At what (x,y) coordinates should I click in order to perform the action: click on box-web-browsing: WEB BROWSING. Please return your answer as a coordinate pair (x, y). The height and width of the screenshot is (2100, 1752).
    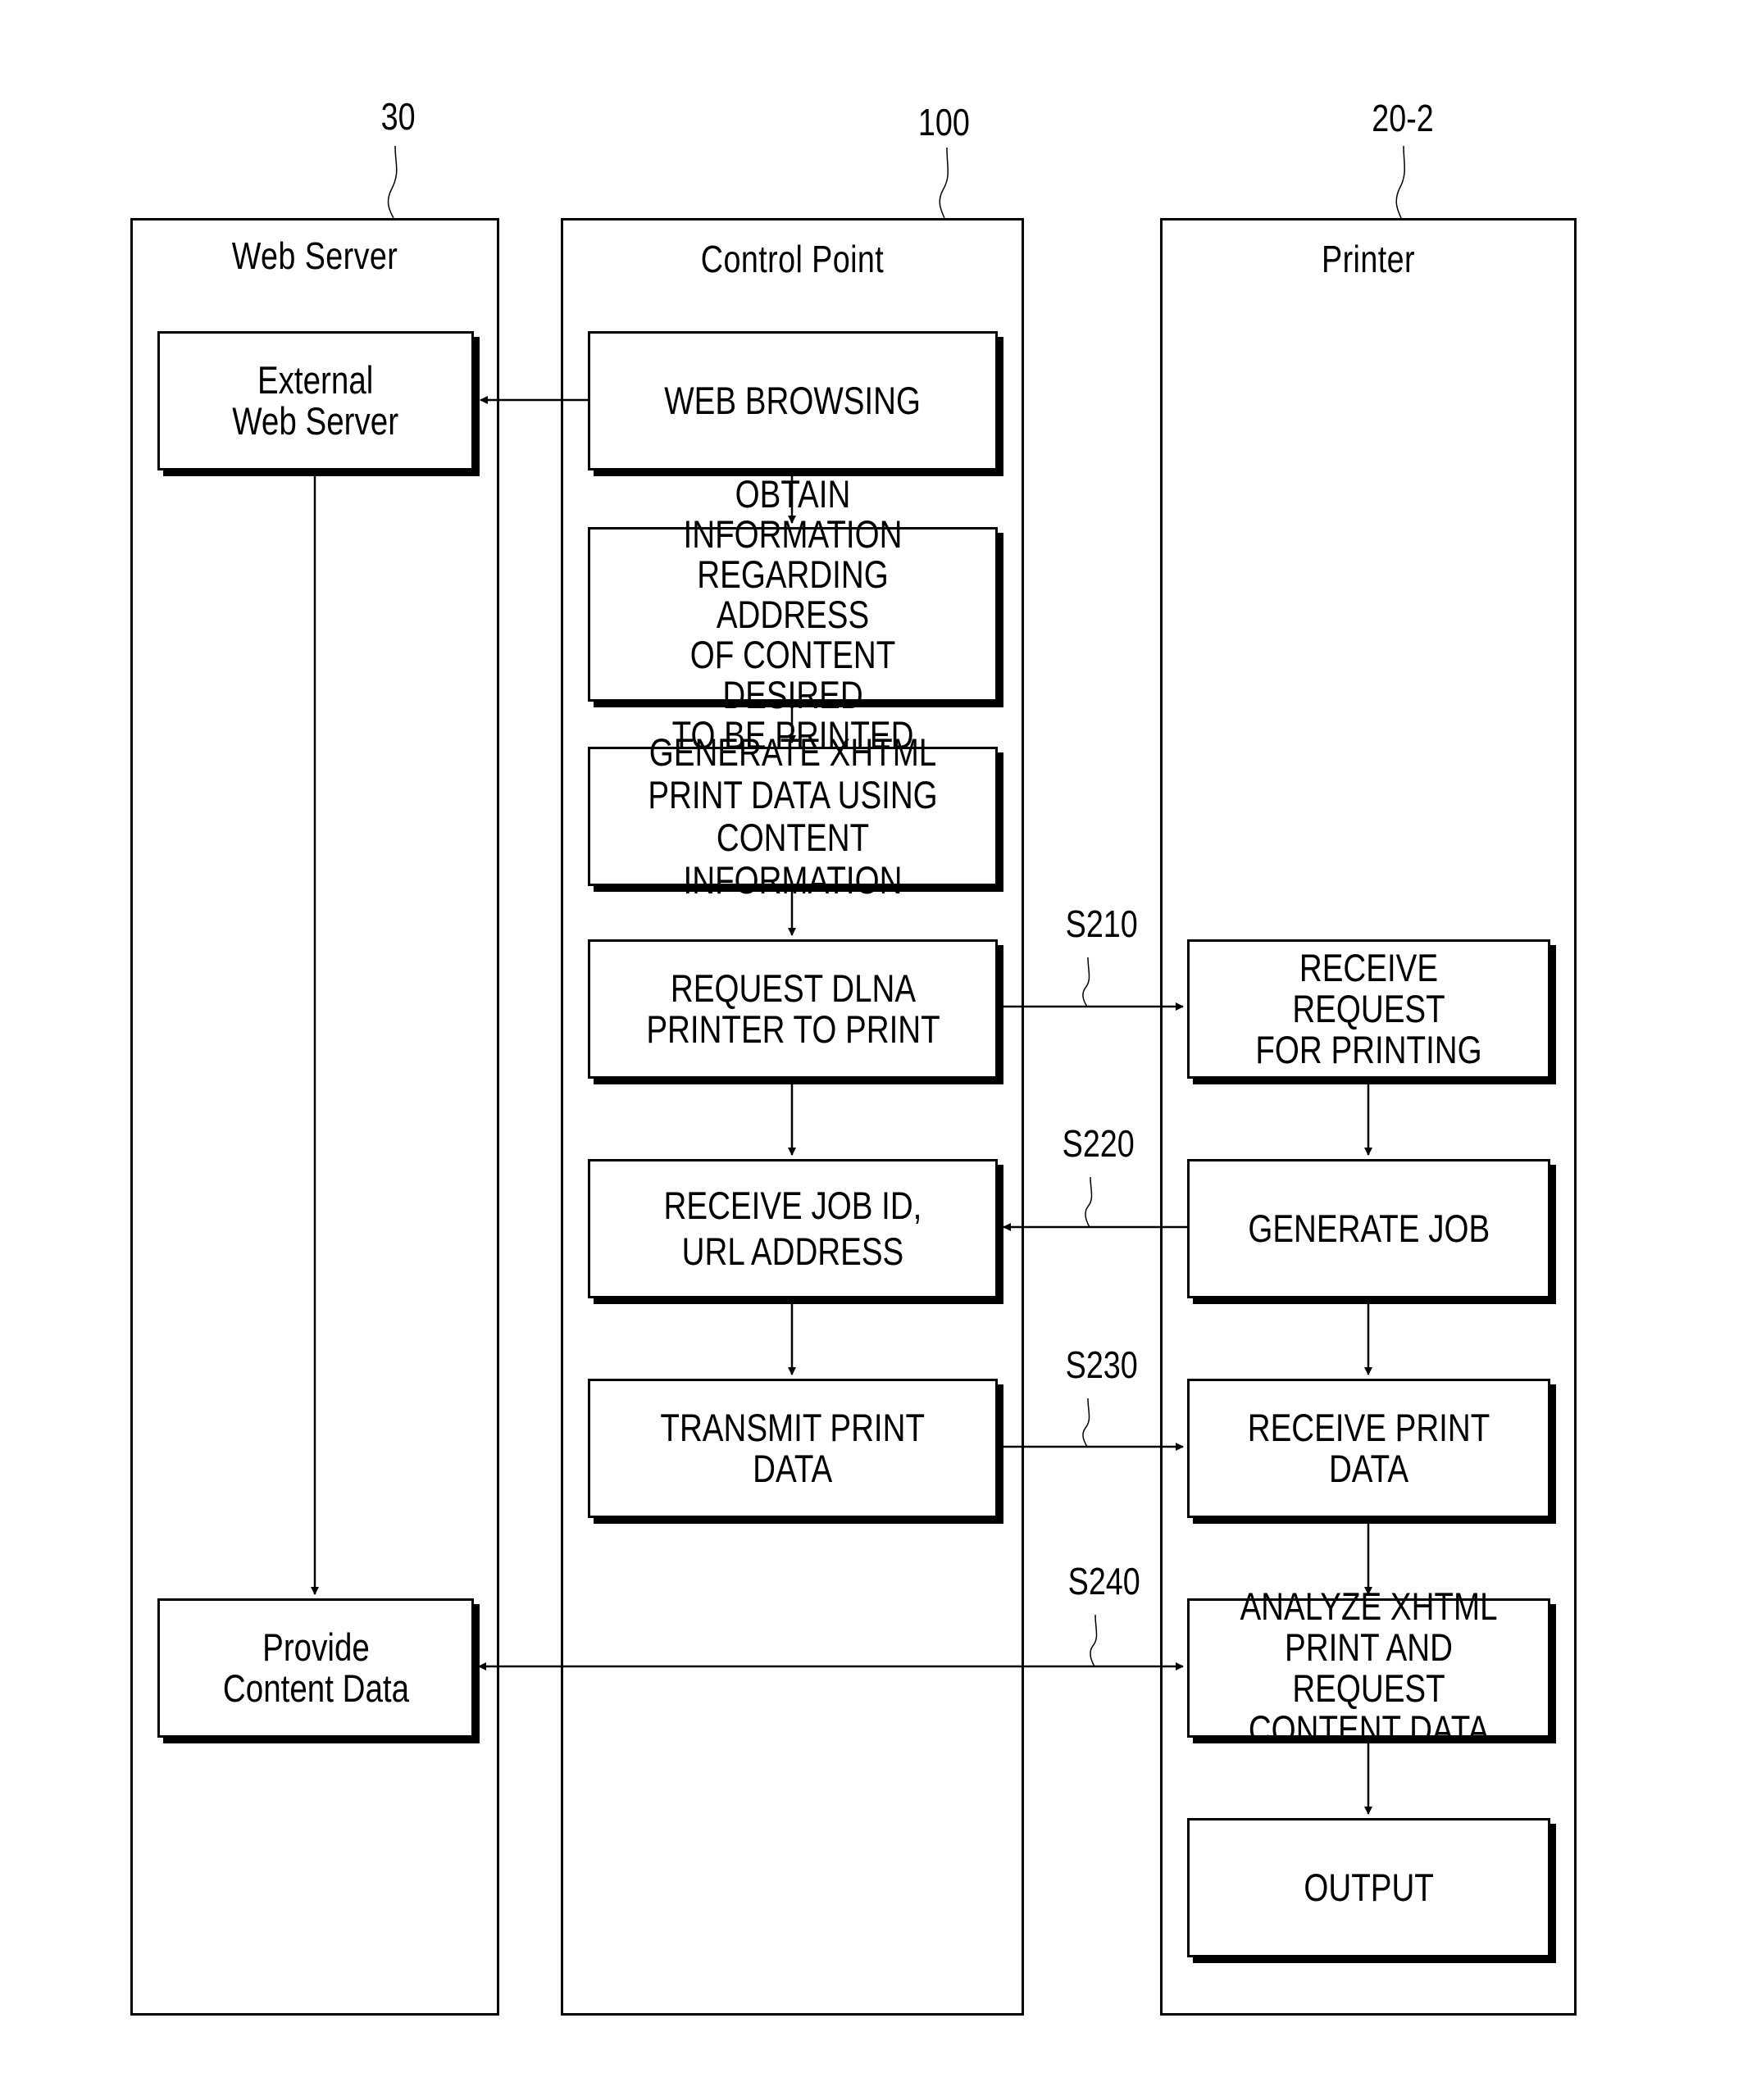
    Looking at the image, I should click on (793, 400).